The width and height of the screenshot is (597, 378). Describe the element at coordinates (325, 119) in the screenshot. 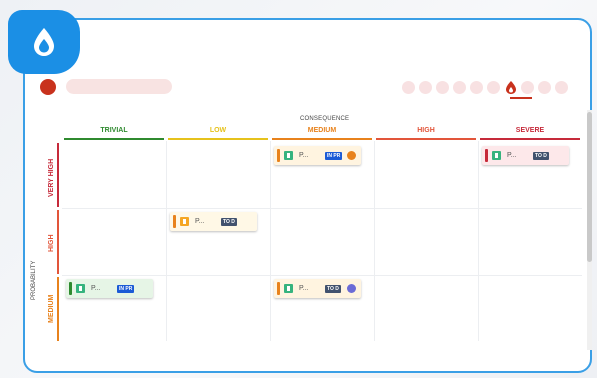

I see `consequence-axis-label: CONSEQUENCE` at that location.